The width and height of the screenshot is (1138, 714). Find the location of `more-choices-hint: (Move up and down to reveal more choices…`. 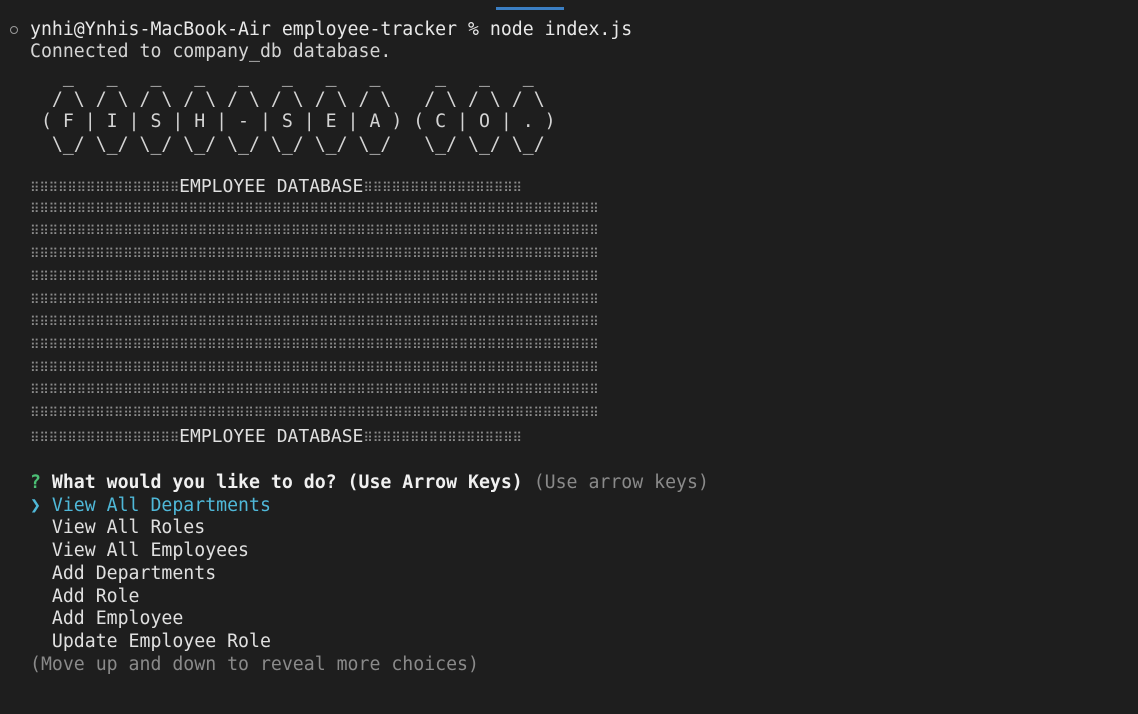

more-choices-hint: (Move up and down to reveal more choices… is located at coordinates (254, 664).